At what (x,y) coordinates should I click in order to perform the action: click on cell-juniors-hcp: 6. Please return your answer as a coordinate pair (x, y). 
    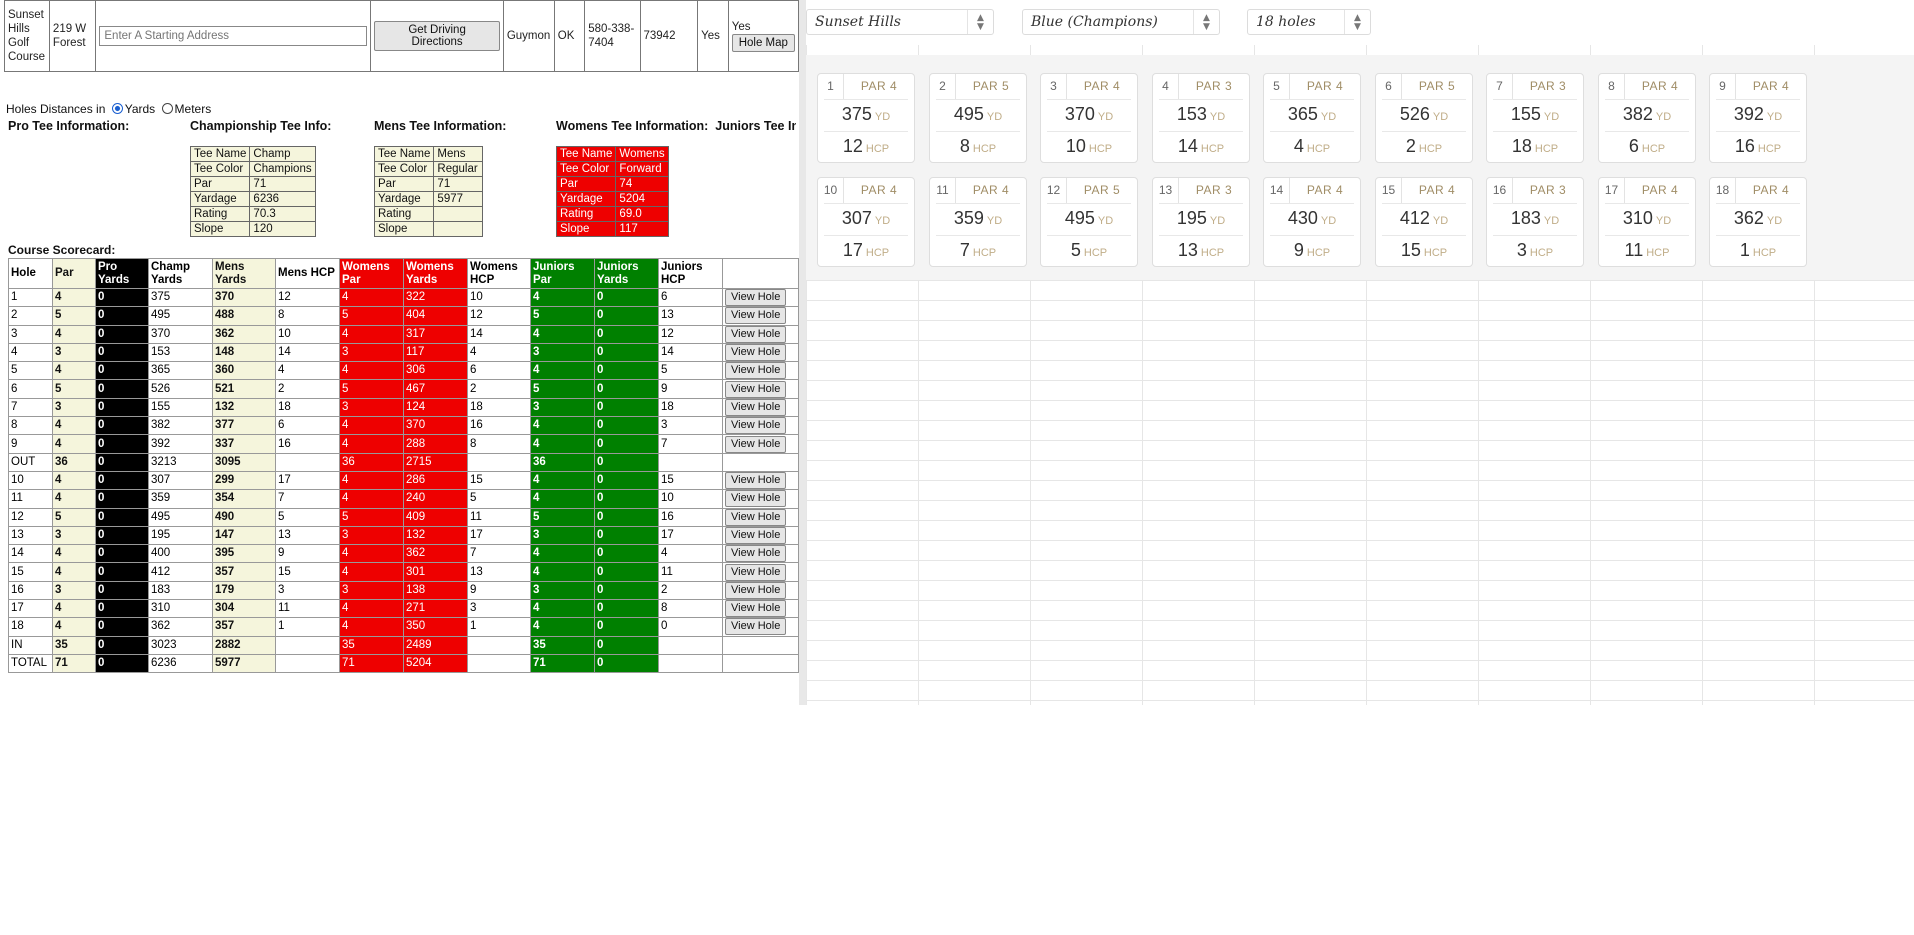
    Looking at the image, I should click on (690, 297).